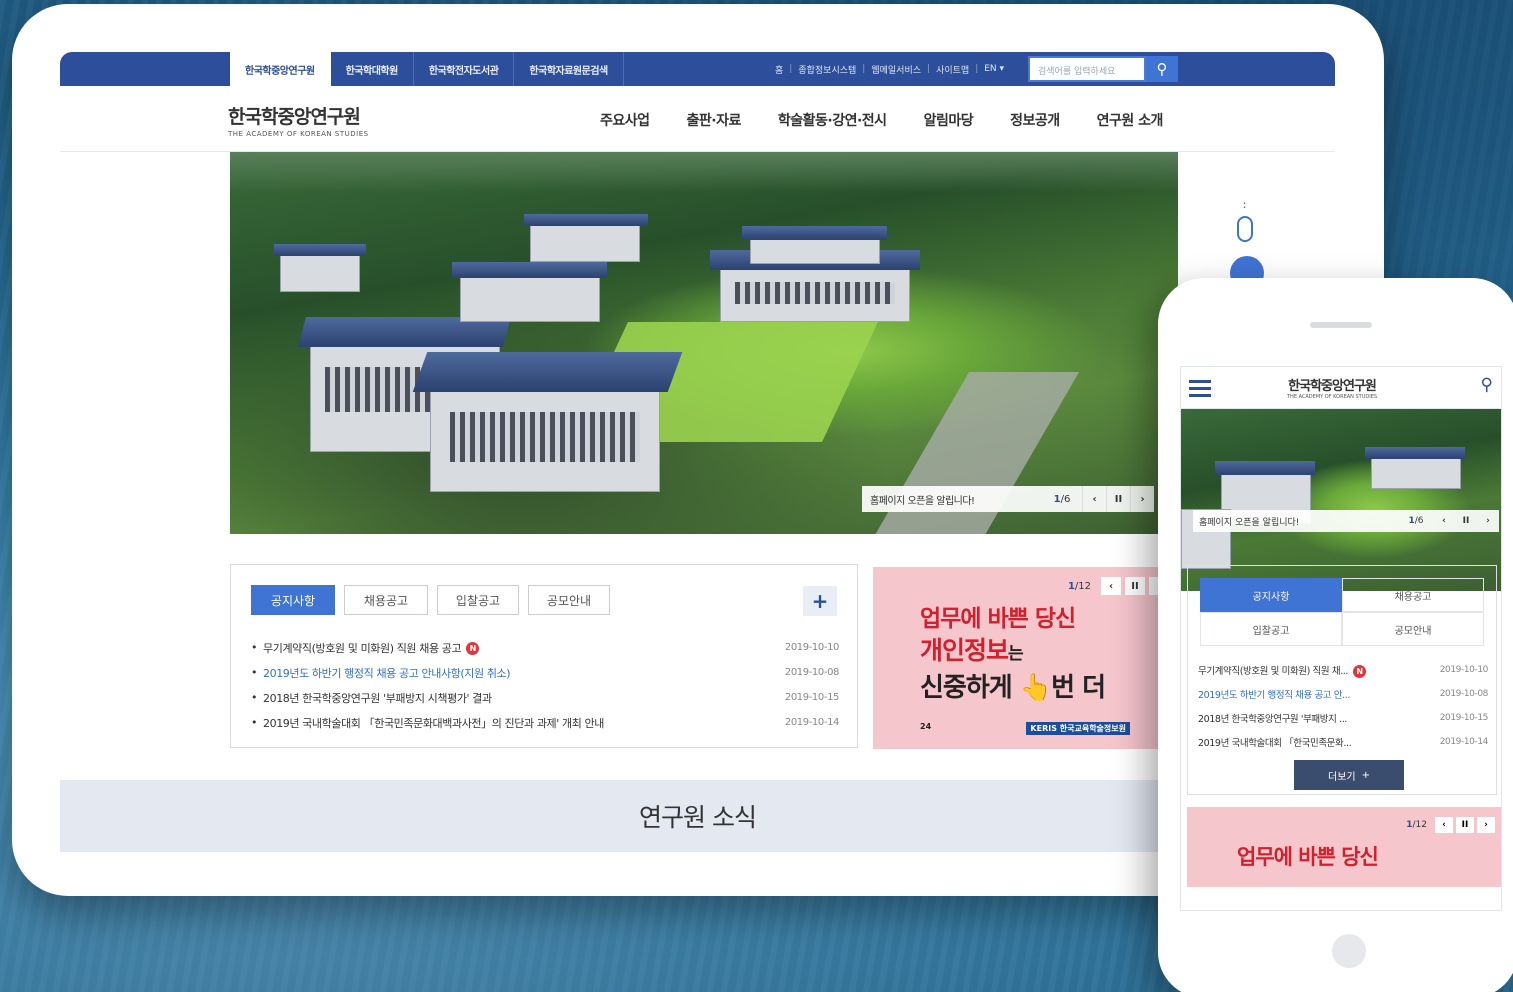 The image size is (1513, 992). I want to click on info-system-link: 종합정보시스템, so click(827, 69).